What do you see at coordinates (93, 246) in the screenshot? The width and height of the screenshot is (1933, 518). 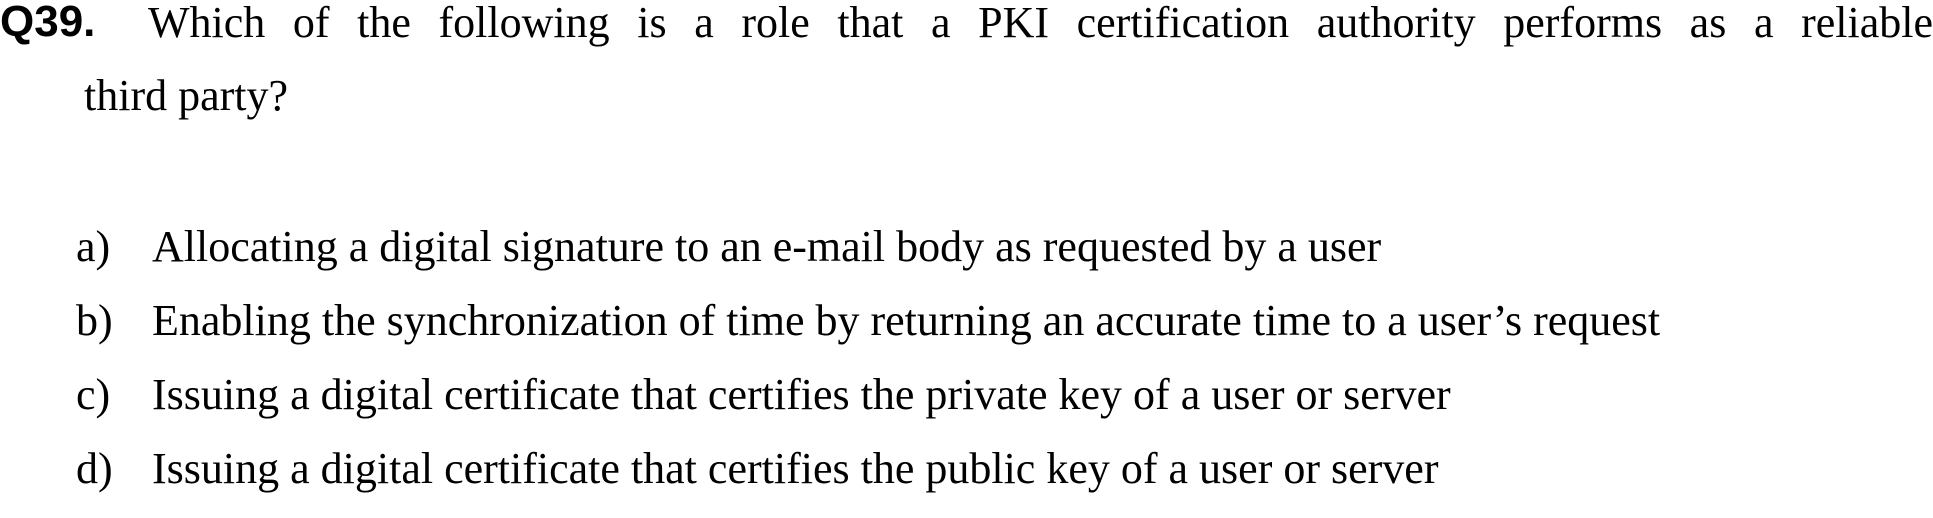 I see `option-letter: a)` at bounding box center [93, 246].